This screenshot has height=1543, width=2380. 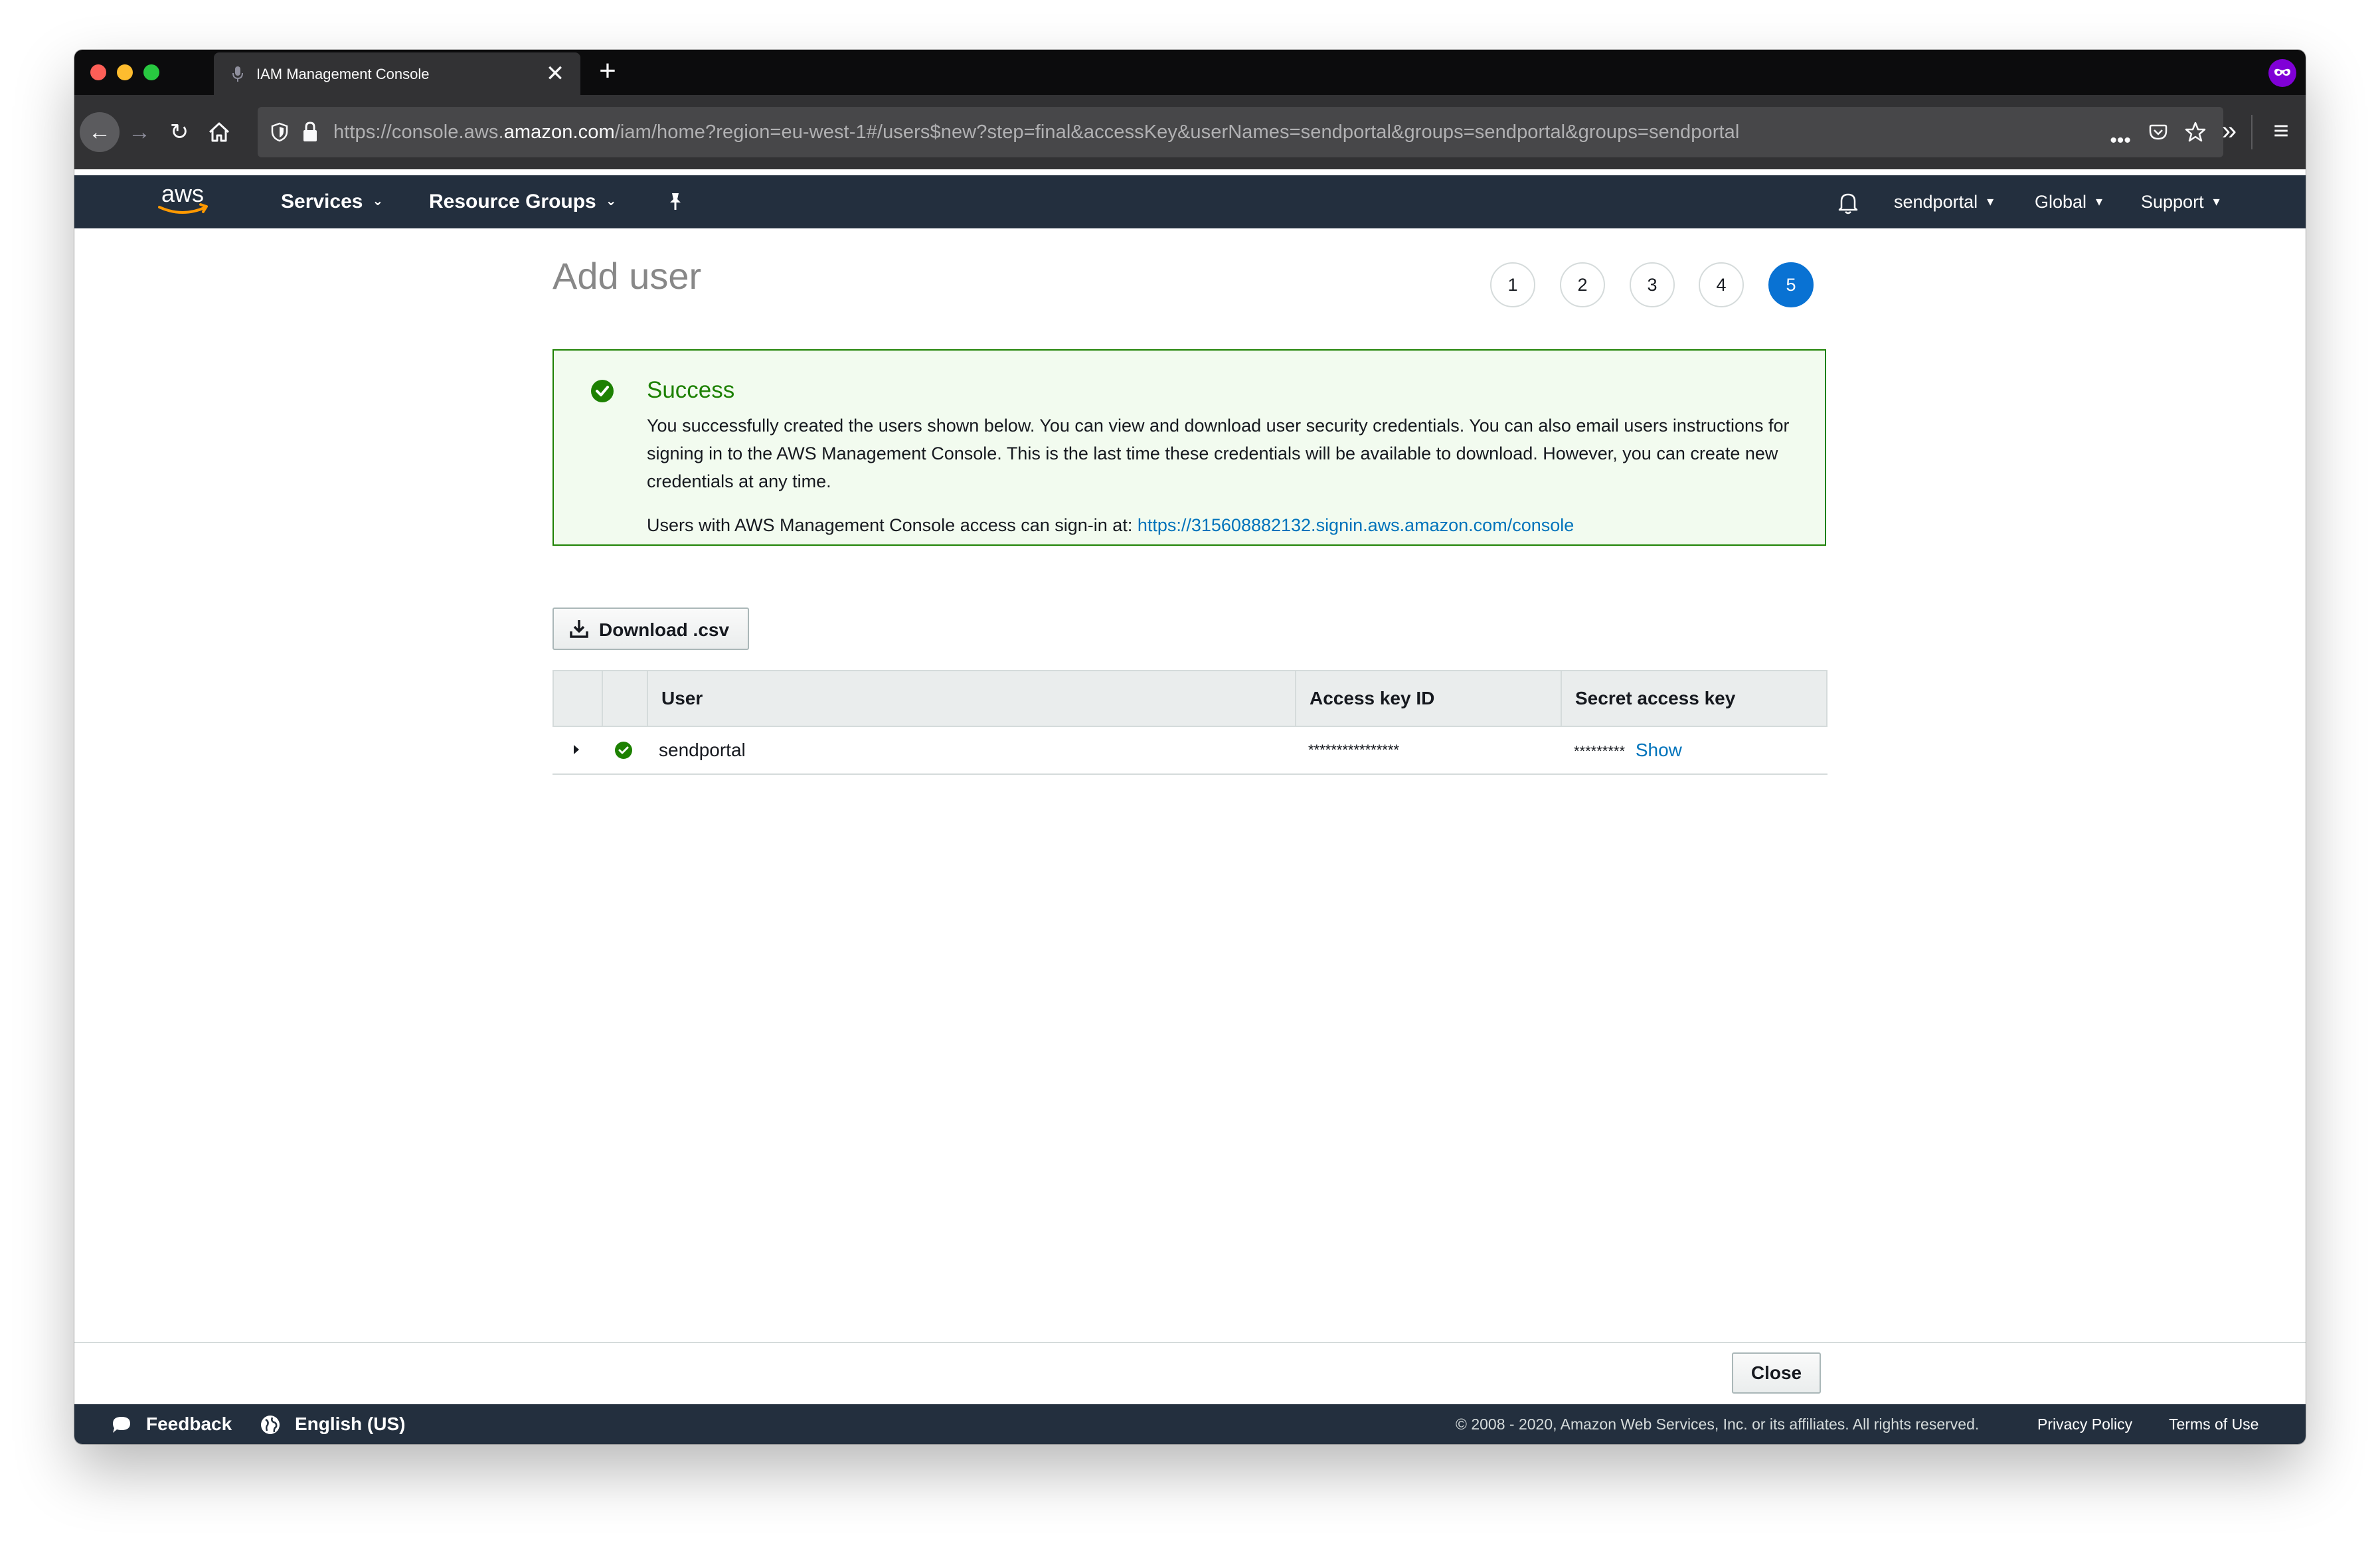 I want to click on wizard-step-1: 1, so click(x=1512, y=284).